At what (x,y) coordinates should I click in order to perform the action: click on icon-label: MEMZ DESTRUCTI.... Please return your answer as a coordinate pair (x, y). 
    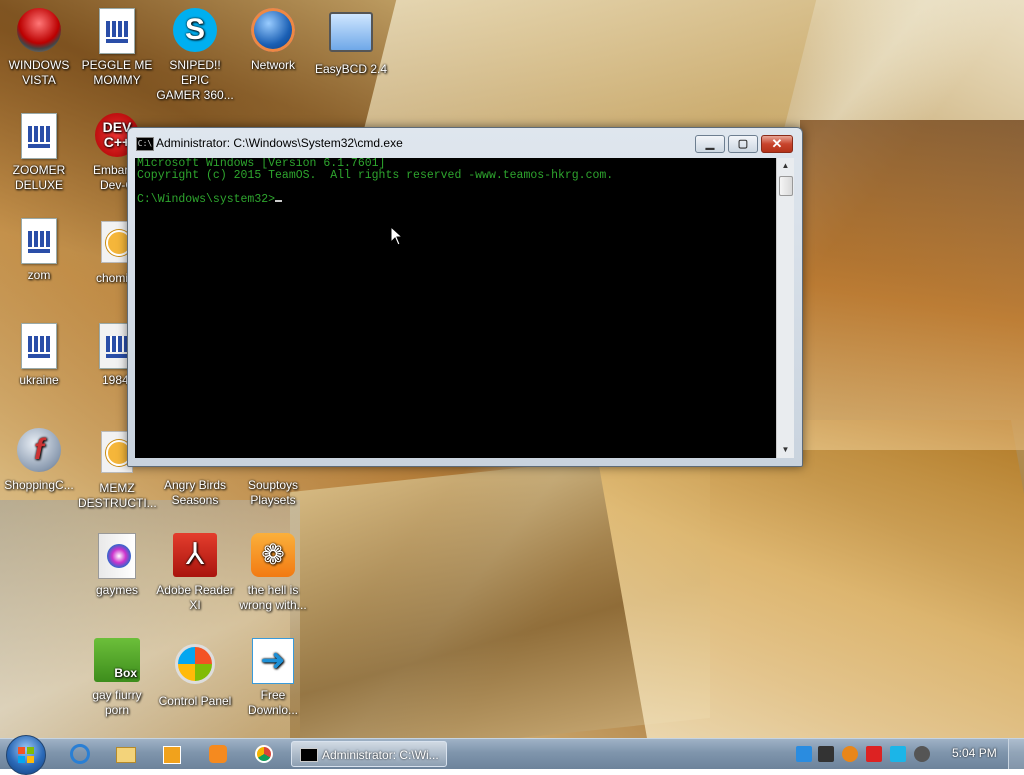
    Looking at the image, I should click on (117, 495).